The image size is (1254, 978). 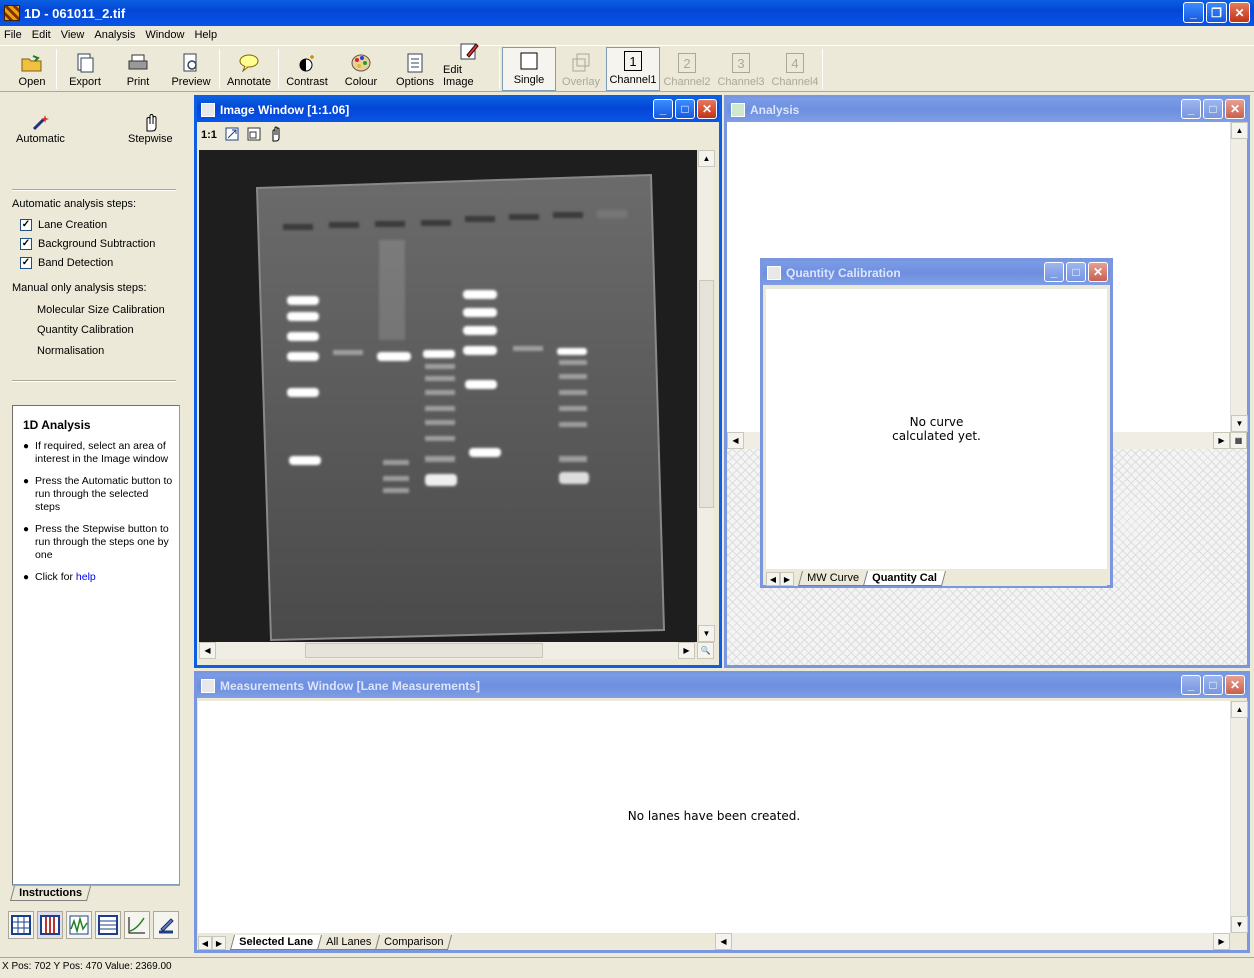 I want to click on preview-button: Preview, so click(x=191, y=69).